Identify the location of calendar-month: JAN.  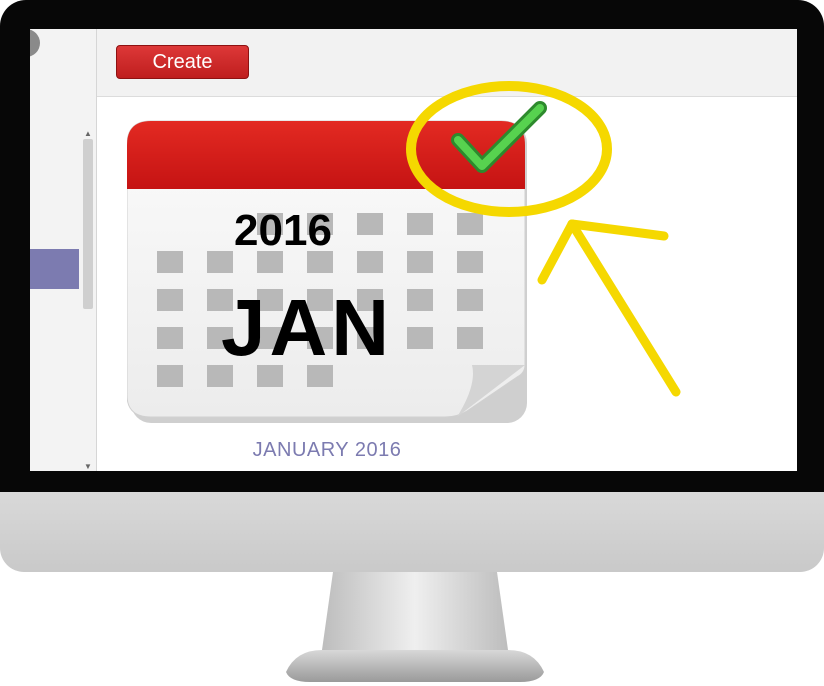
(307, 327).